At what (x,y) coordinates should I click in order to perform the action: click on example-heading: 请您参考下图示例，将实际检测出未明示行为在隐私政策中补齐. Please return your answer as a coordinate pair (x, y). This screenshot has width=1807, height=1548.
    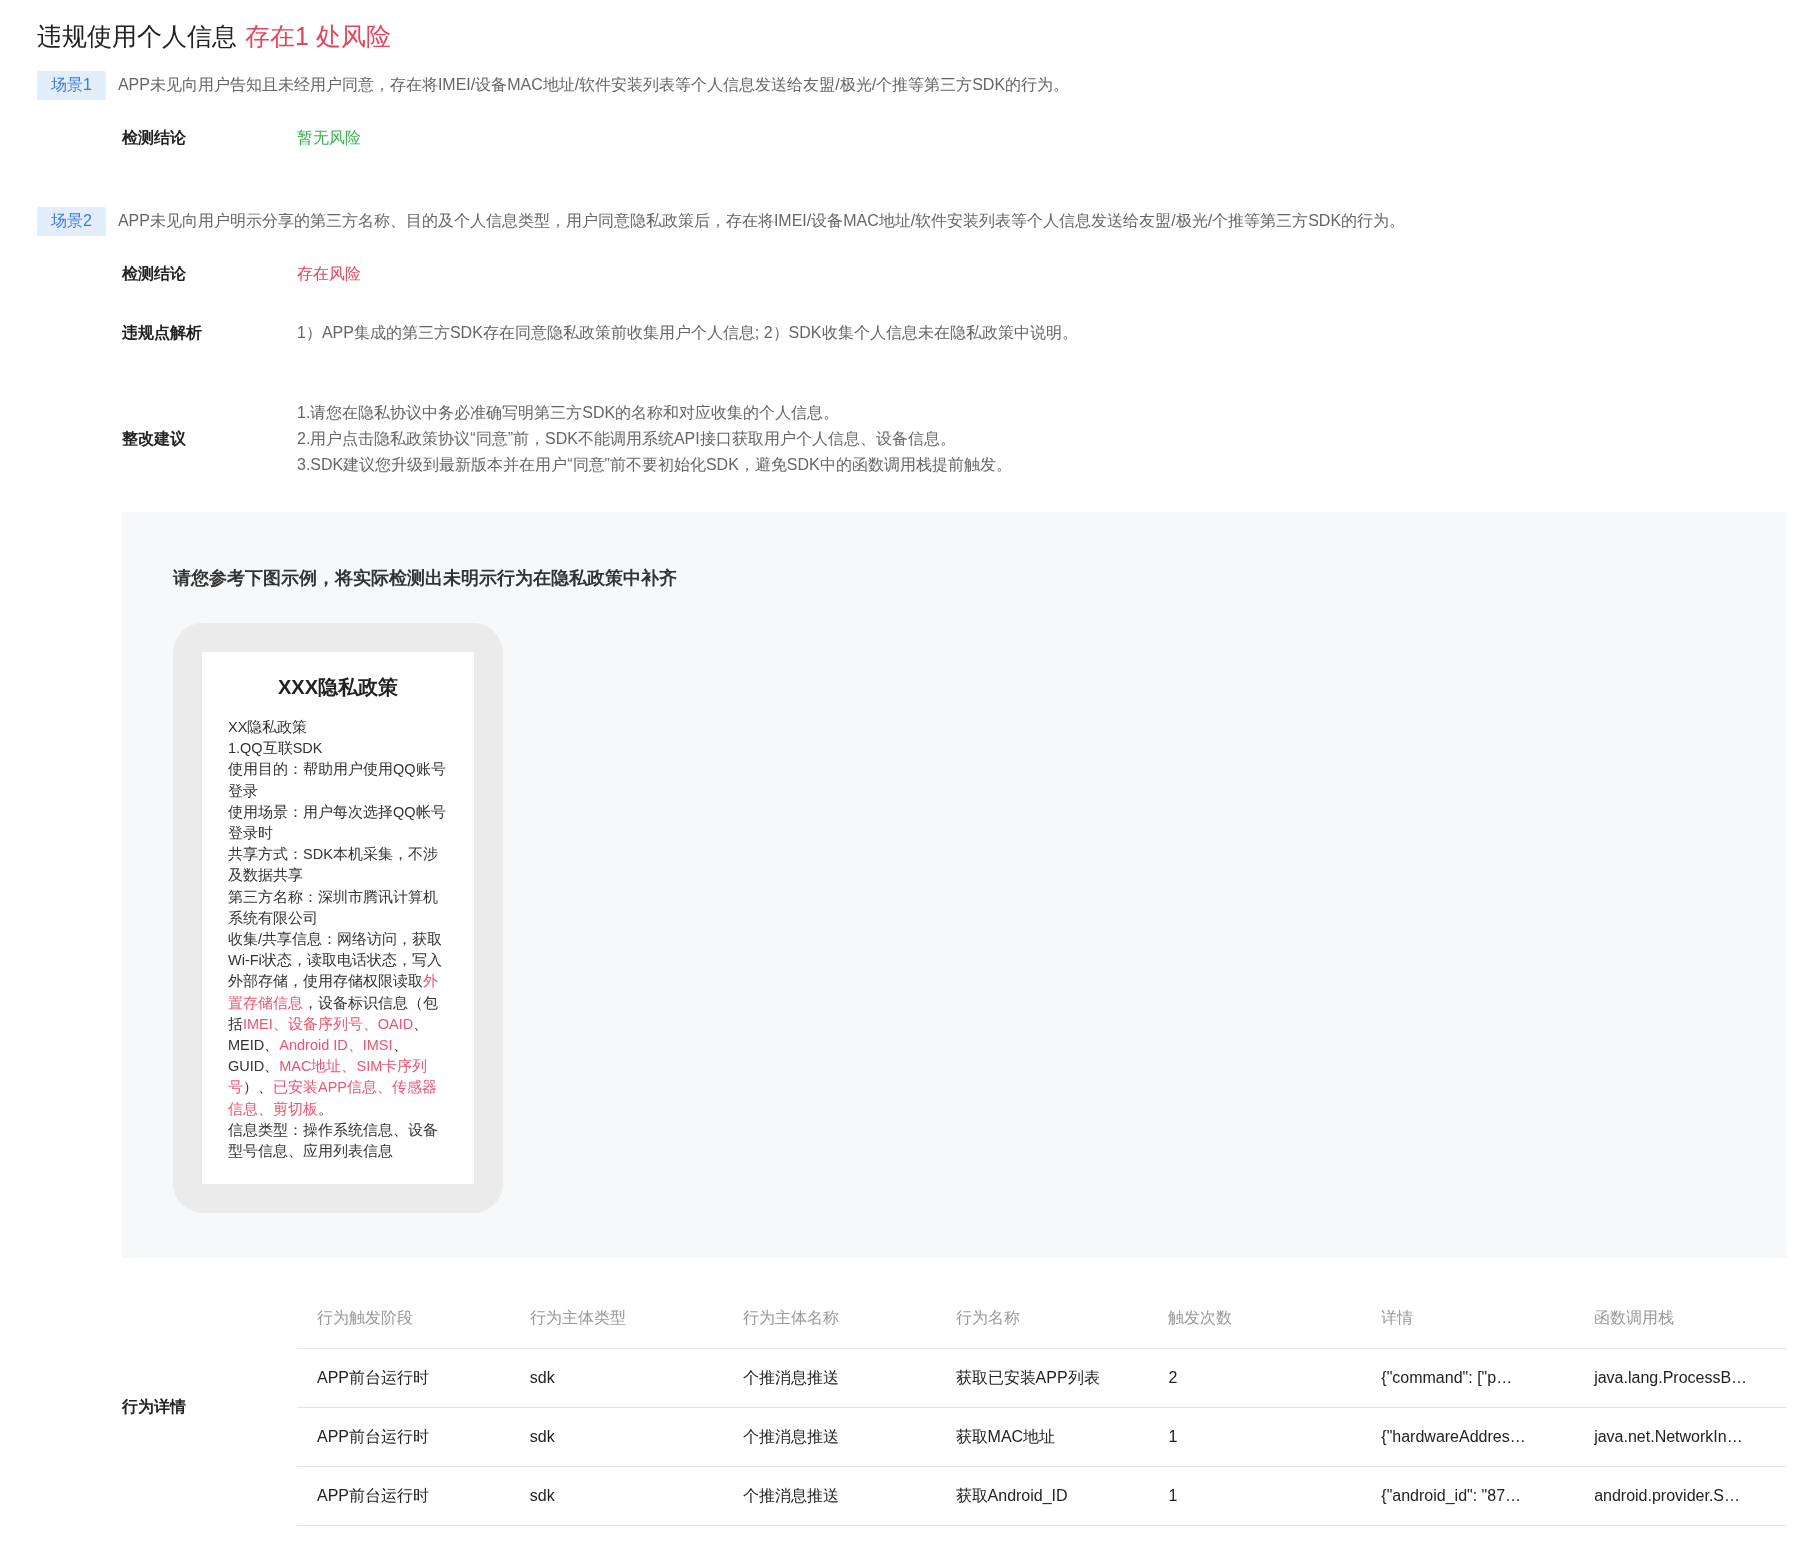
    Looking at the image, I should click on (425, 578).